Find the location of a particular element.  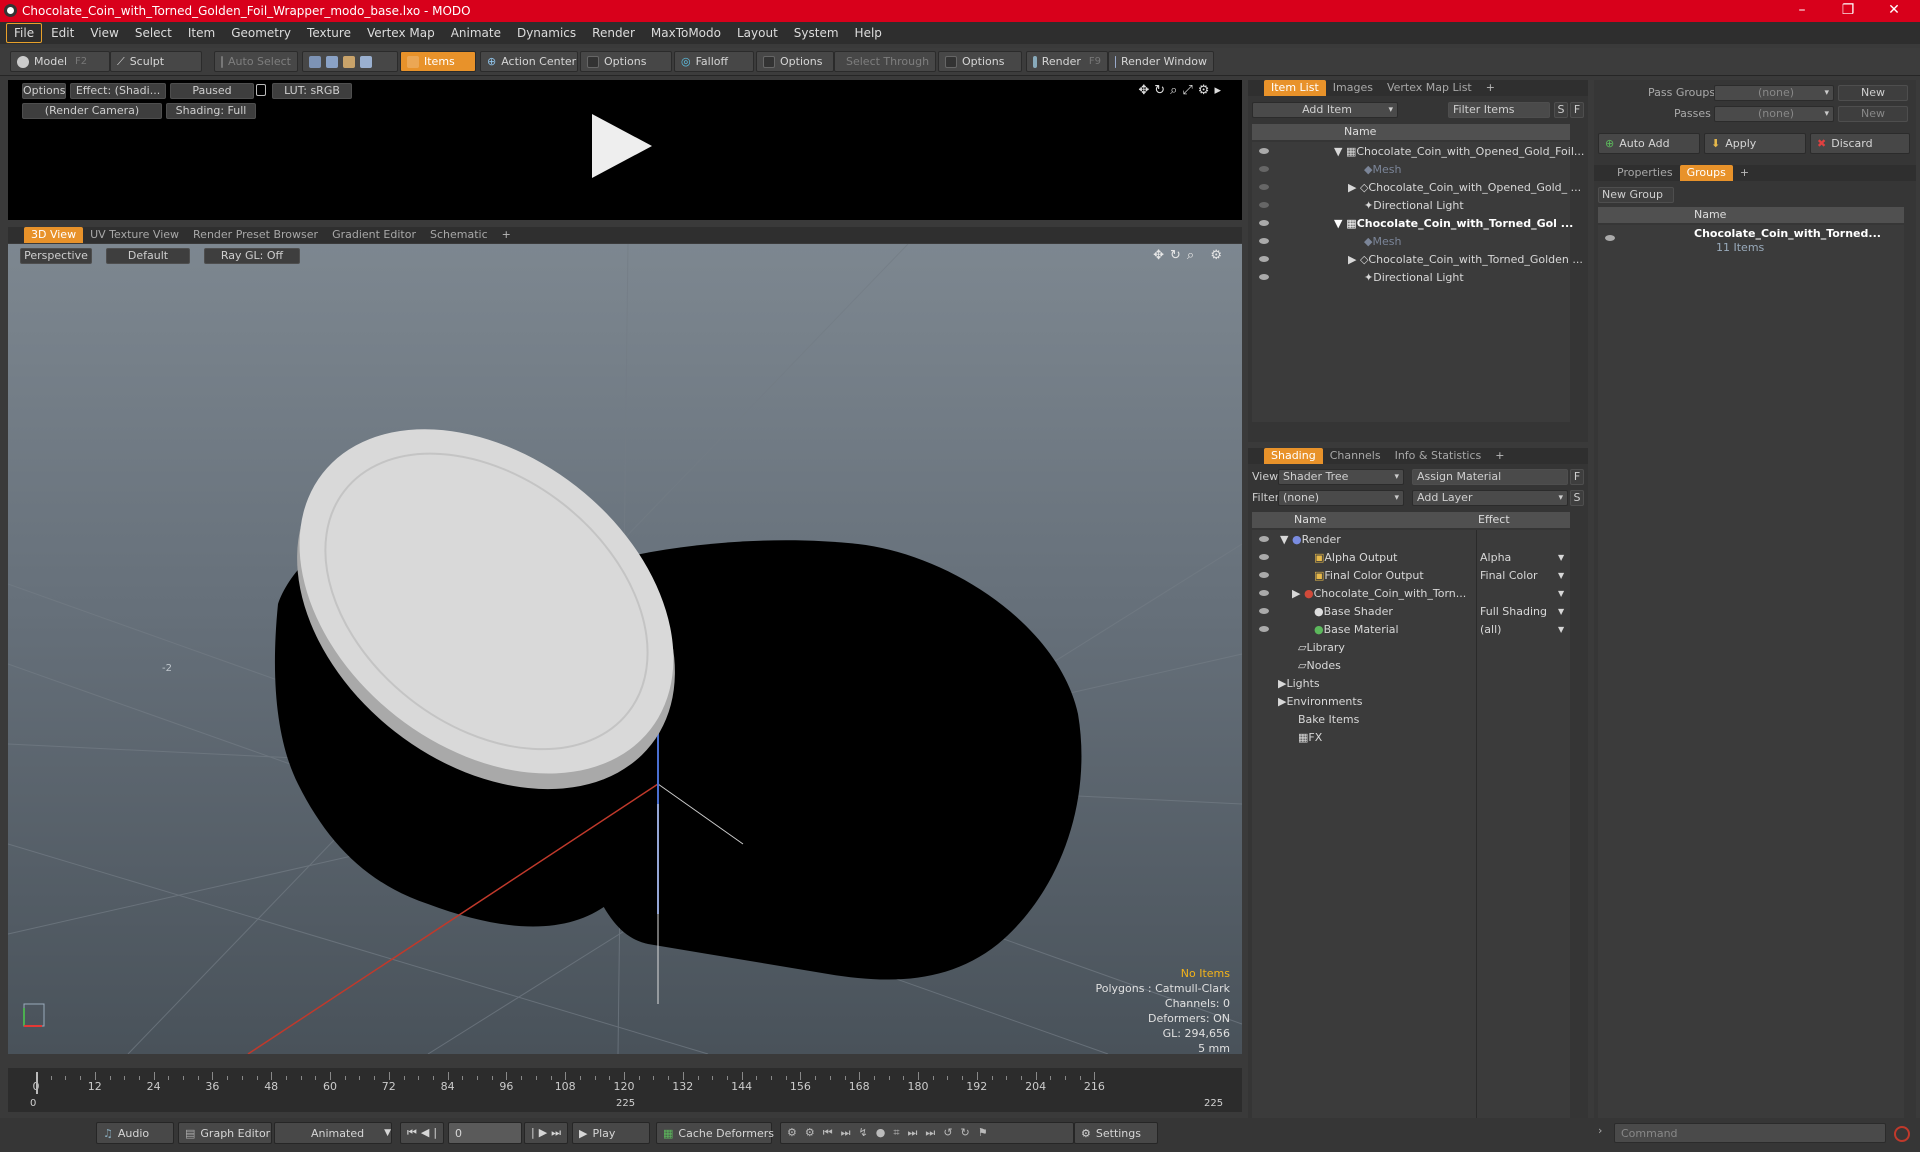

restore-button: ❐ is located at coordinates (1848, 11).